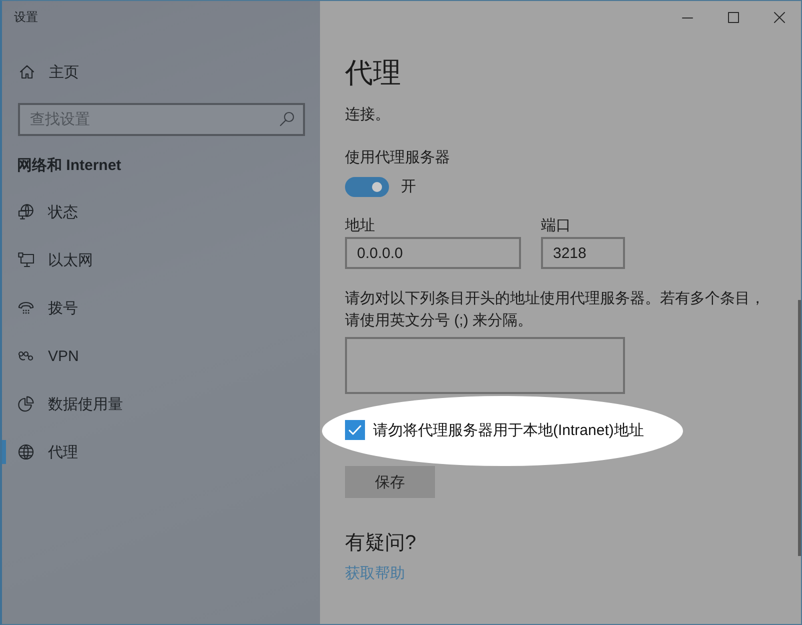  Describe the element at coordinates (408, 187) in the screenshot. I see `toggle-state-label: 开` at that location.